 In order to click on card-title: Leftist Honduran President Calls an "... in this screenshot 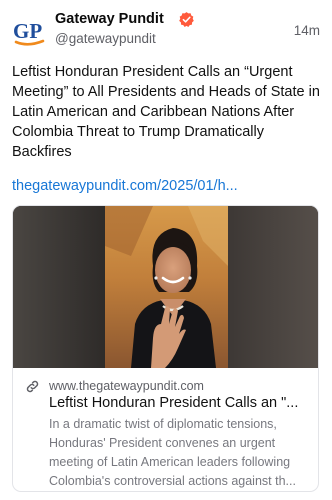, I will do `click(180, 403)`.